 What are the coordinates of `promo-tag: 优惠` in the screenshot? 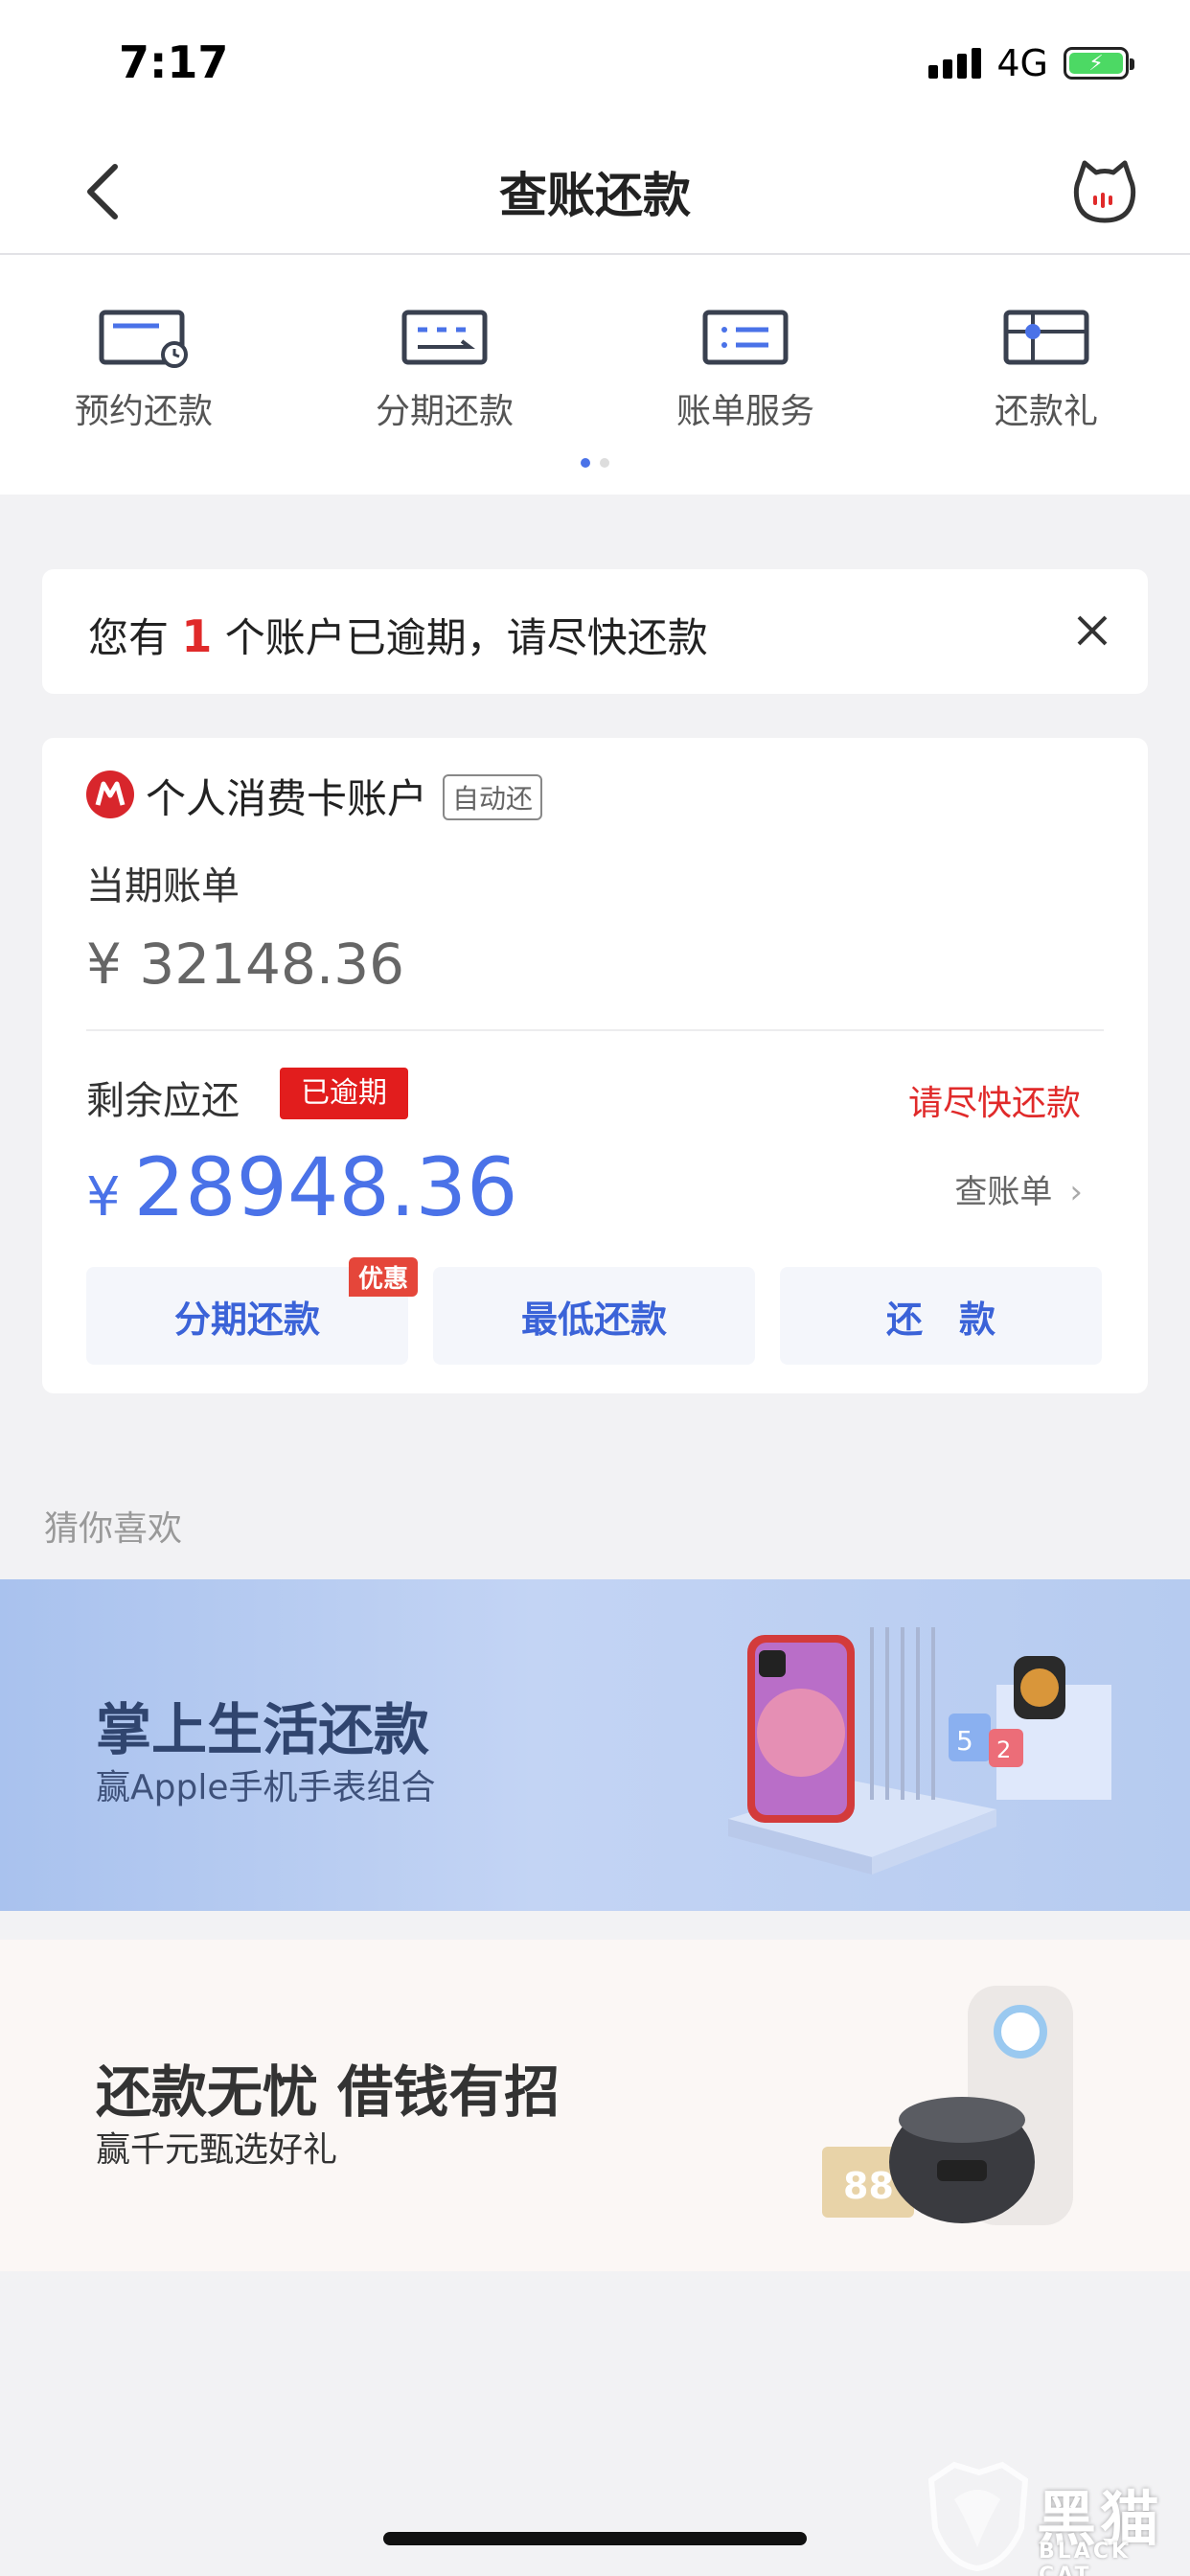 It's located at (383, 1277).